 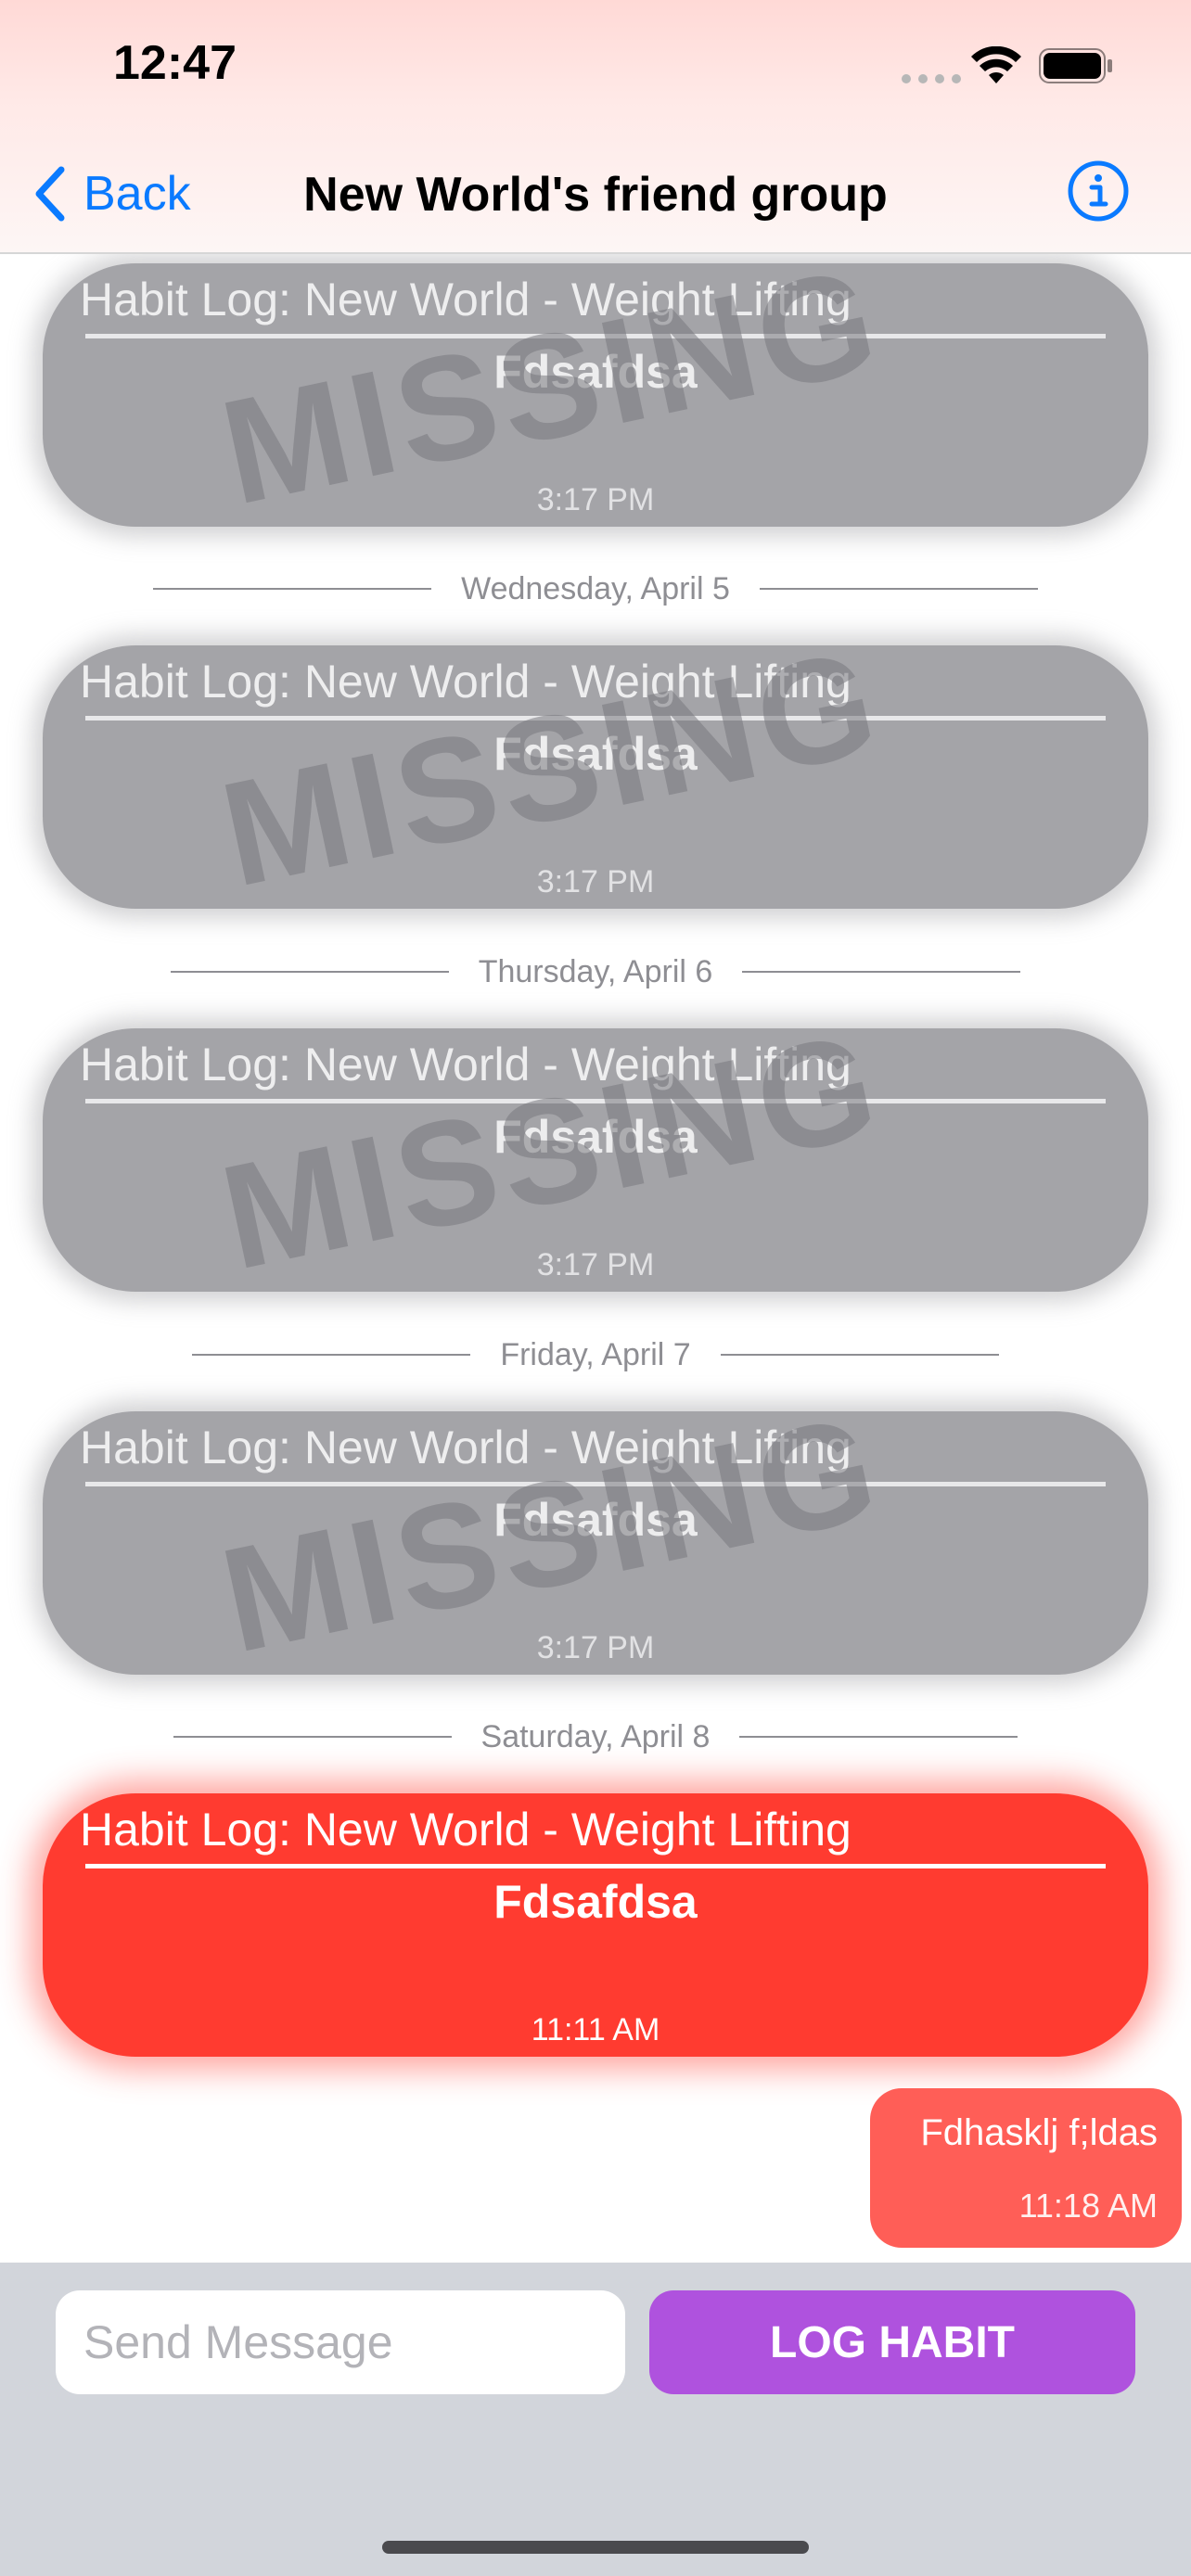 I want to click on date-separator: Thursday, April 6, so click(x=595, y=972).